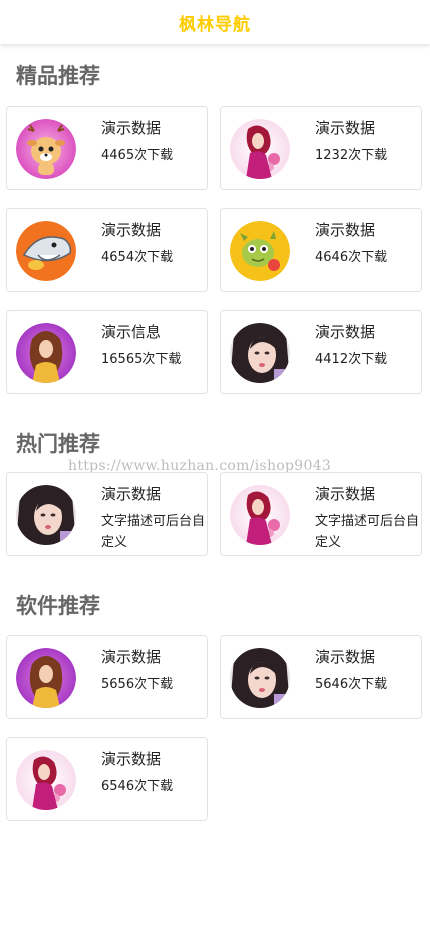 Image resolution: width=430 pixels, height=932 pixels. I want to click on app-card: 演示数据 4465次下载, so click(107, 148).